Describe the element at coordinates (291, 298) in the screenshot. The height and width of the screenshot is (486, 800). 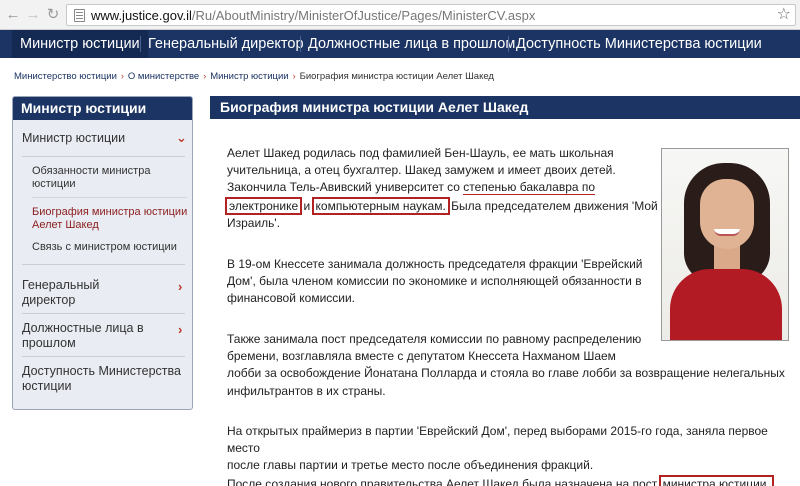
I see `text-line: финансовой комиссии.` at that location.